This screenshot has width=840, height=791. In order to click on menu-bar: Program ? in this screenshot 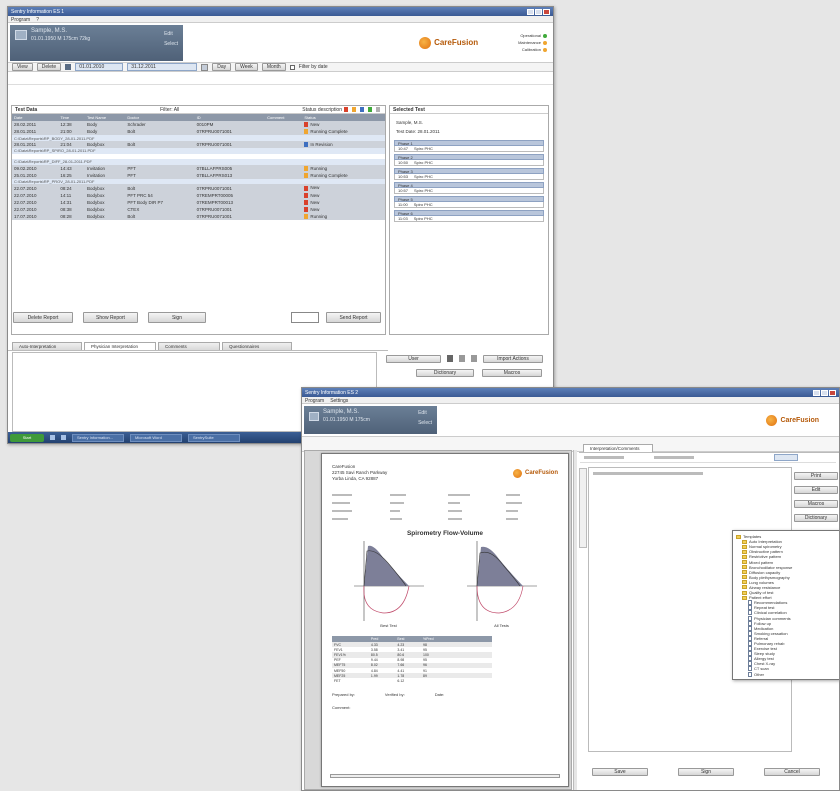, I will do `click(280, 19)`.